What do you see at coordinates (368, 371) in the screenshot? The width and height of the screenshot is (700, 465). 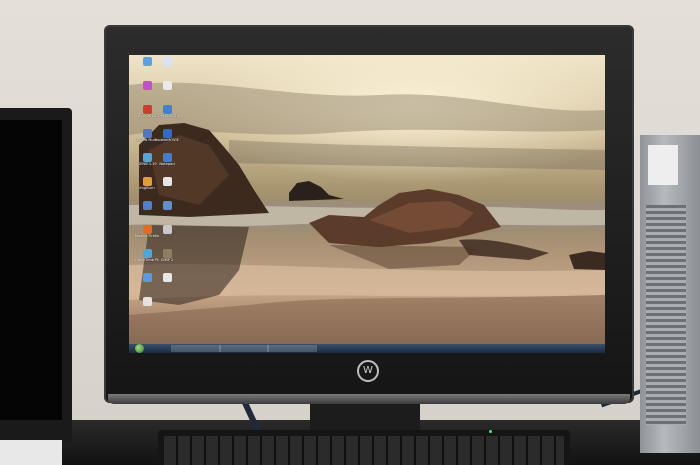 I see `brand-logo-icon: W` at bounding box center [368, 371].